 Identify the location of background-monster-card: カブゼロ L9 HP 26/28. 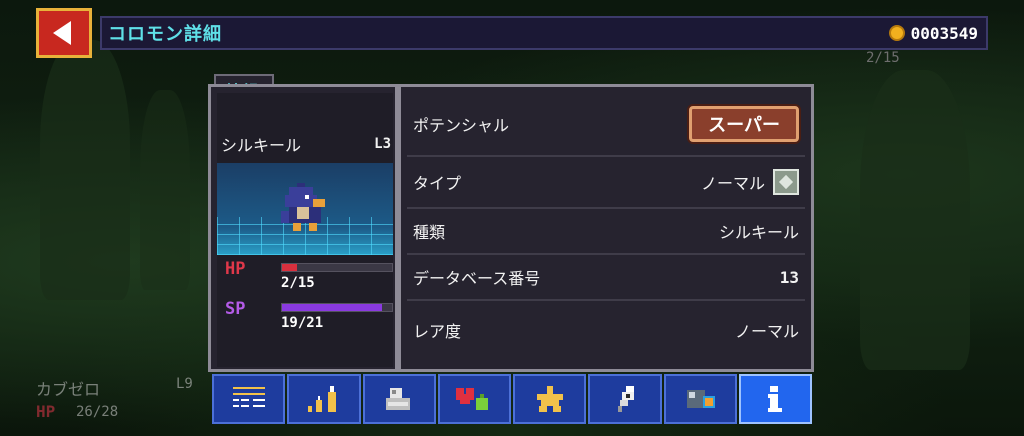
(118, 400).